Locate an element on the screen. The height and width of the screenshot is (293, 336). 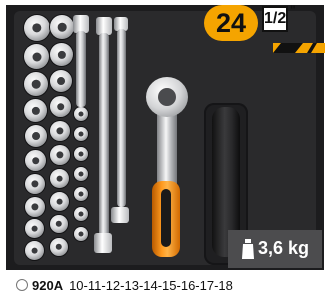
weight-icon is located at coordinates (248, 249).